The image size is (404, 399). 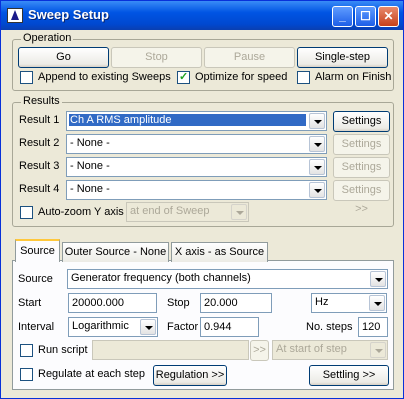 I want to click on unit-value: Hz, so click(x=322, y=302).